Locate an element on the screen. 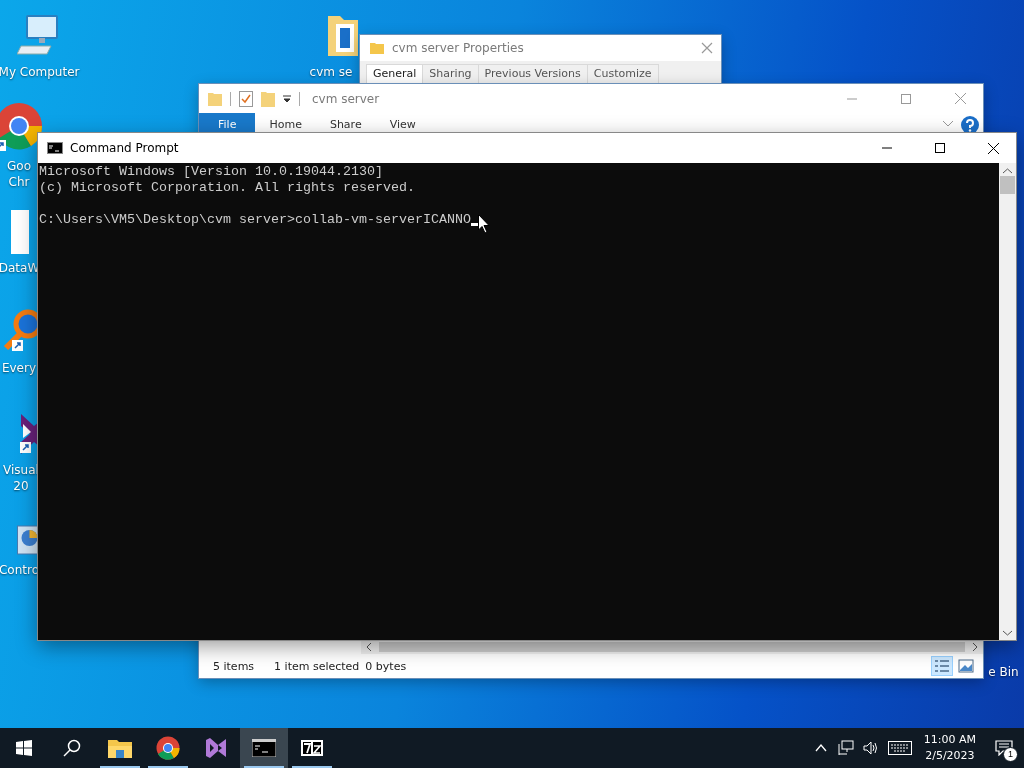 Image resolution: width=1024 pixels, height=768 pixels. window-title: cvm server Properties is located at coordinates (458, 48).